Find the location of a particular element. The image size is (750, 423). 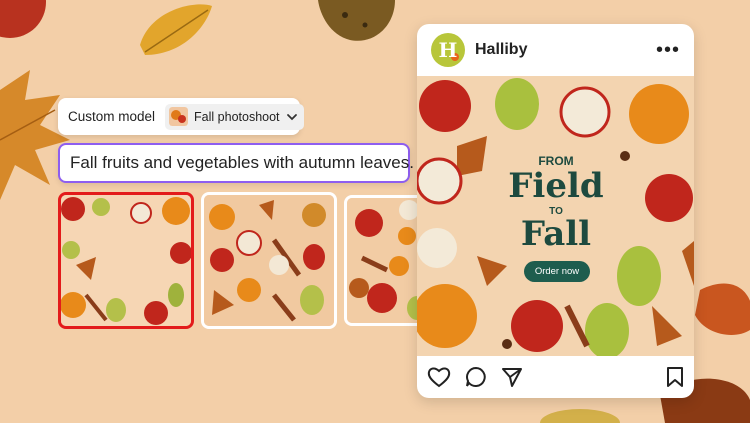

custom-model-label: Custom model is located at coordinates (112, 116).